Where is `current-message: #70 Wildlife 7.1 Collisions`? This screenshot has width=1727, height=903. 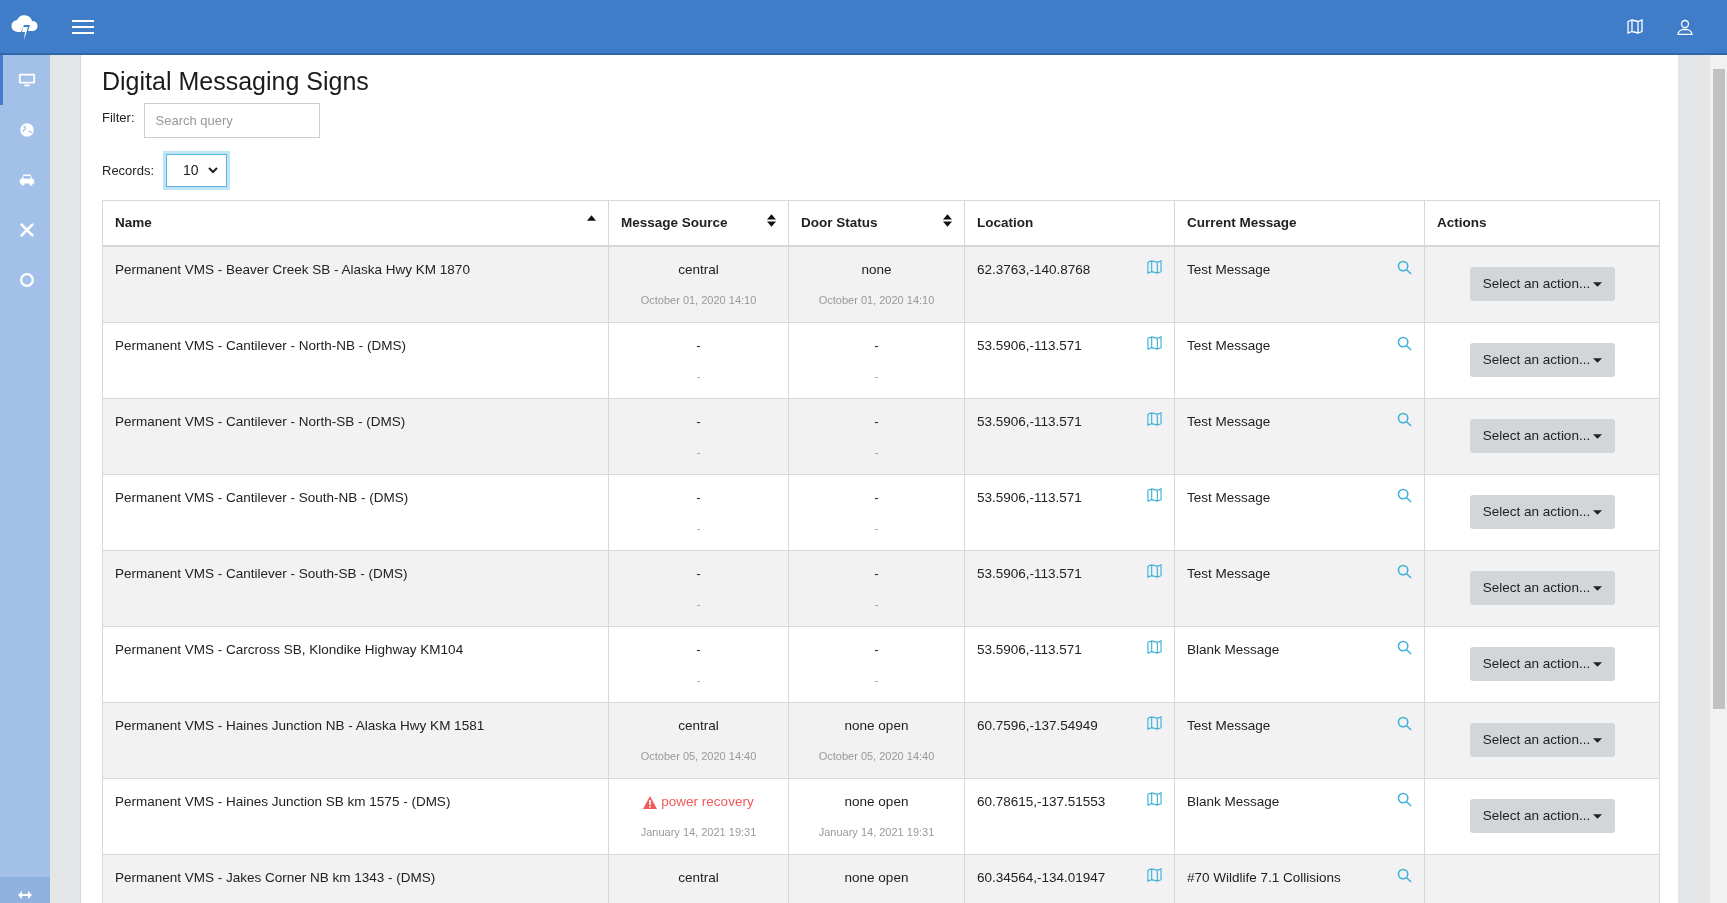
current-message: #70 Wildlife 7.1 Collisions is located at coordinates (1264, 878).